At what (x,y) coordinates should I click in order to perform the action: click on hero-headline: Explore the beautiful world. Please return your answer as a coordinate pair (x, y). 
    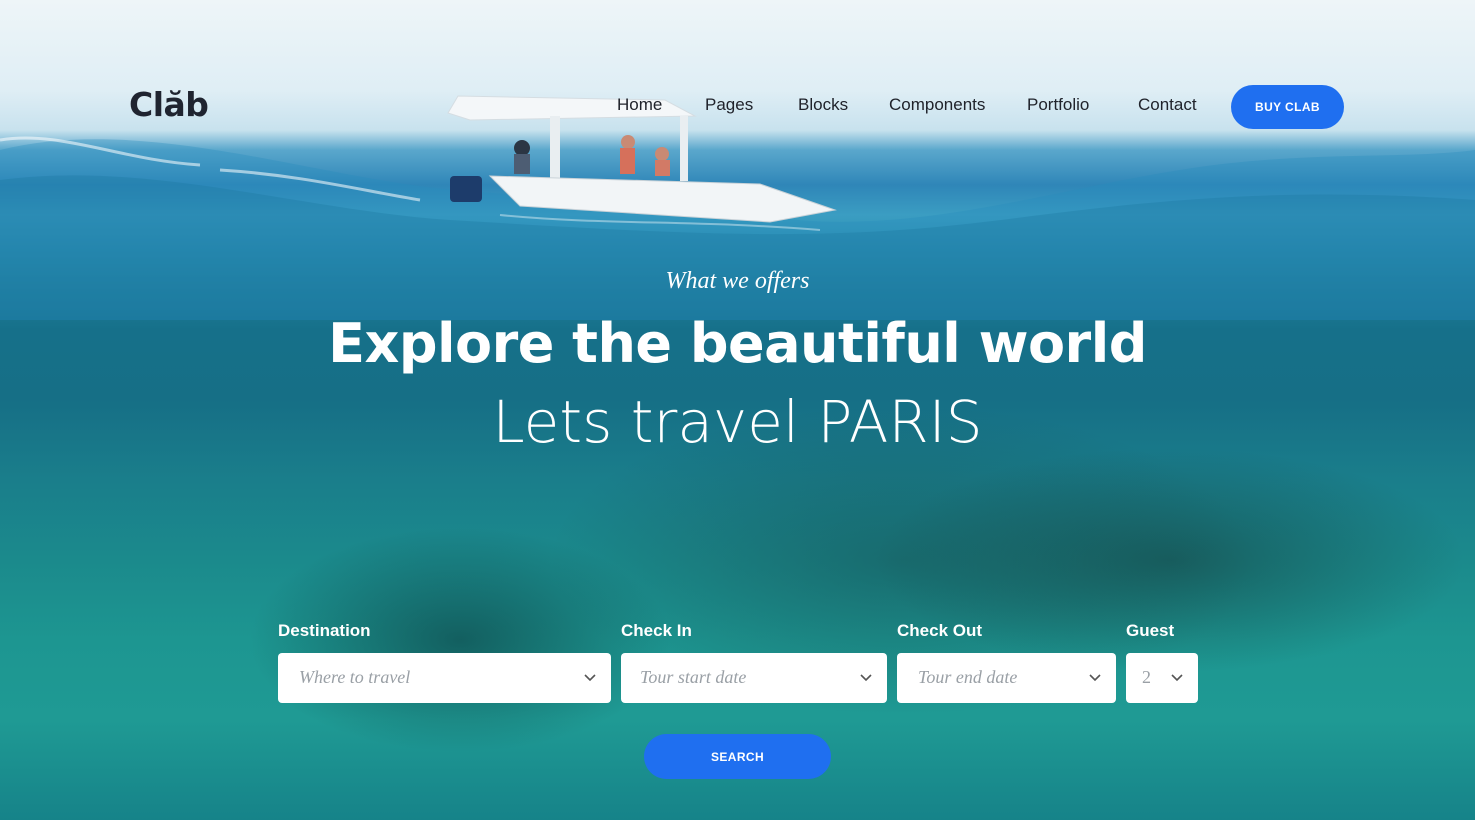
    Looking at the image, I should click on (737, 343).